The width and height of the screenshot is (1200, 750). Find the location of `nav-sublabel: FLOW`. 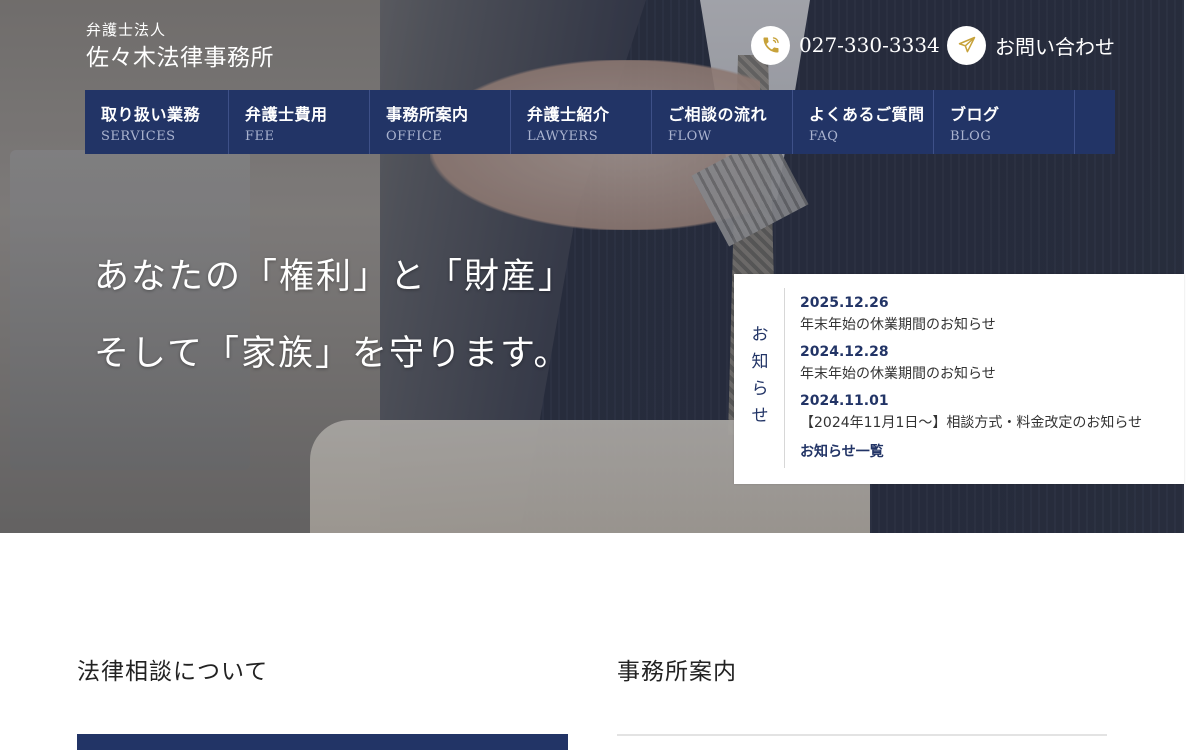

nav-sublabel: FLOW is located at coordinates (690, 136).